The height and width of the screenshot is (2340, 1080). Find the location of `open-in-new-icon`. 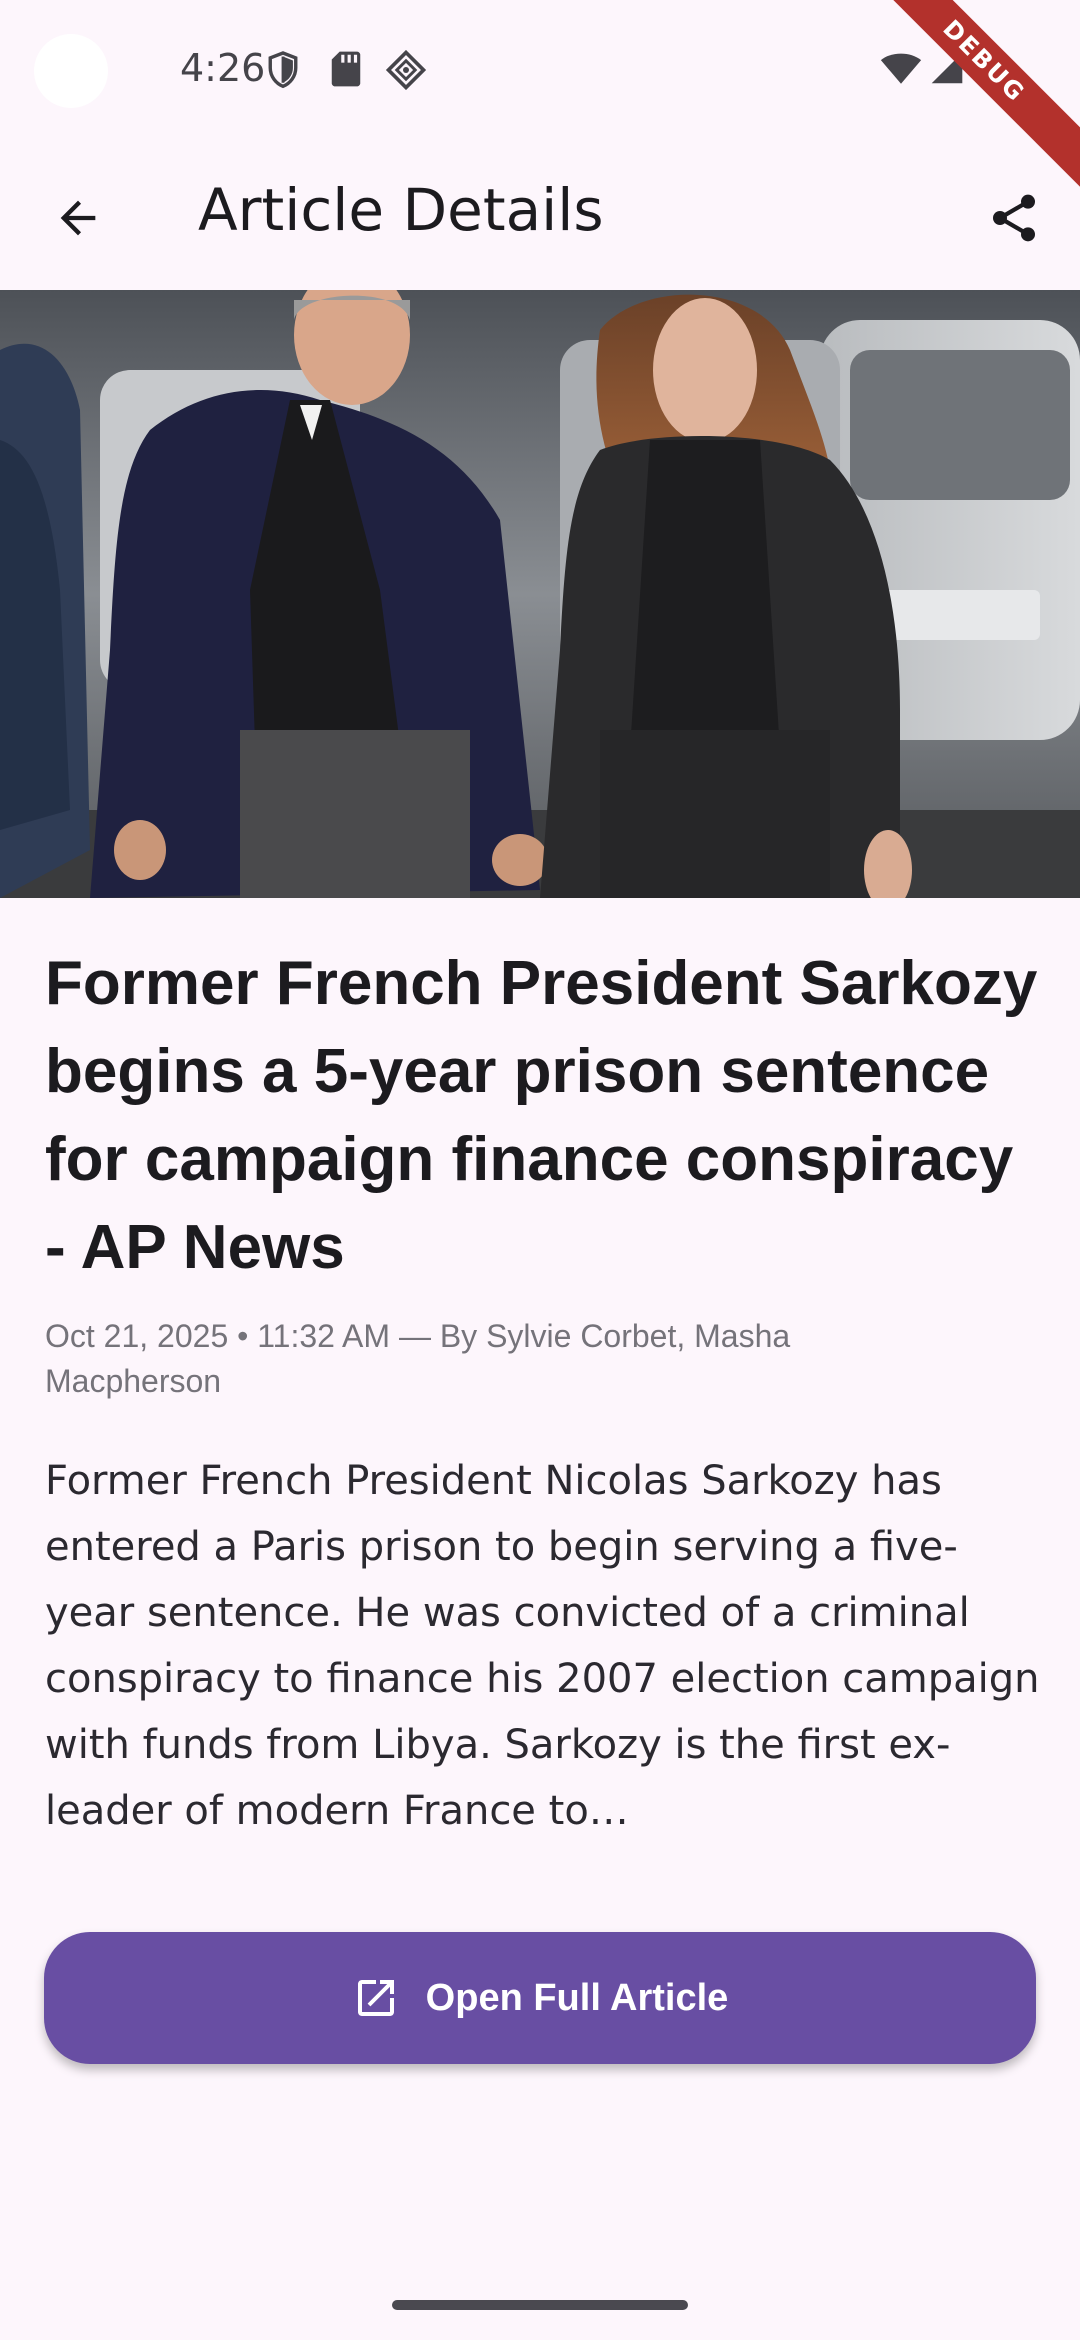

open-in-new-icon is located at coordinates (375, 1998).